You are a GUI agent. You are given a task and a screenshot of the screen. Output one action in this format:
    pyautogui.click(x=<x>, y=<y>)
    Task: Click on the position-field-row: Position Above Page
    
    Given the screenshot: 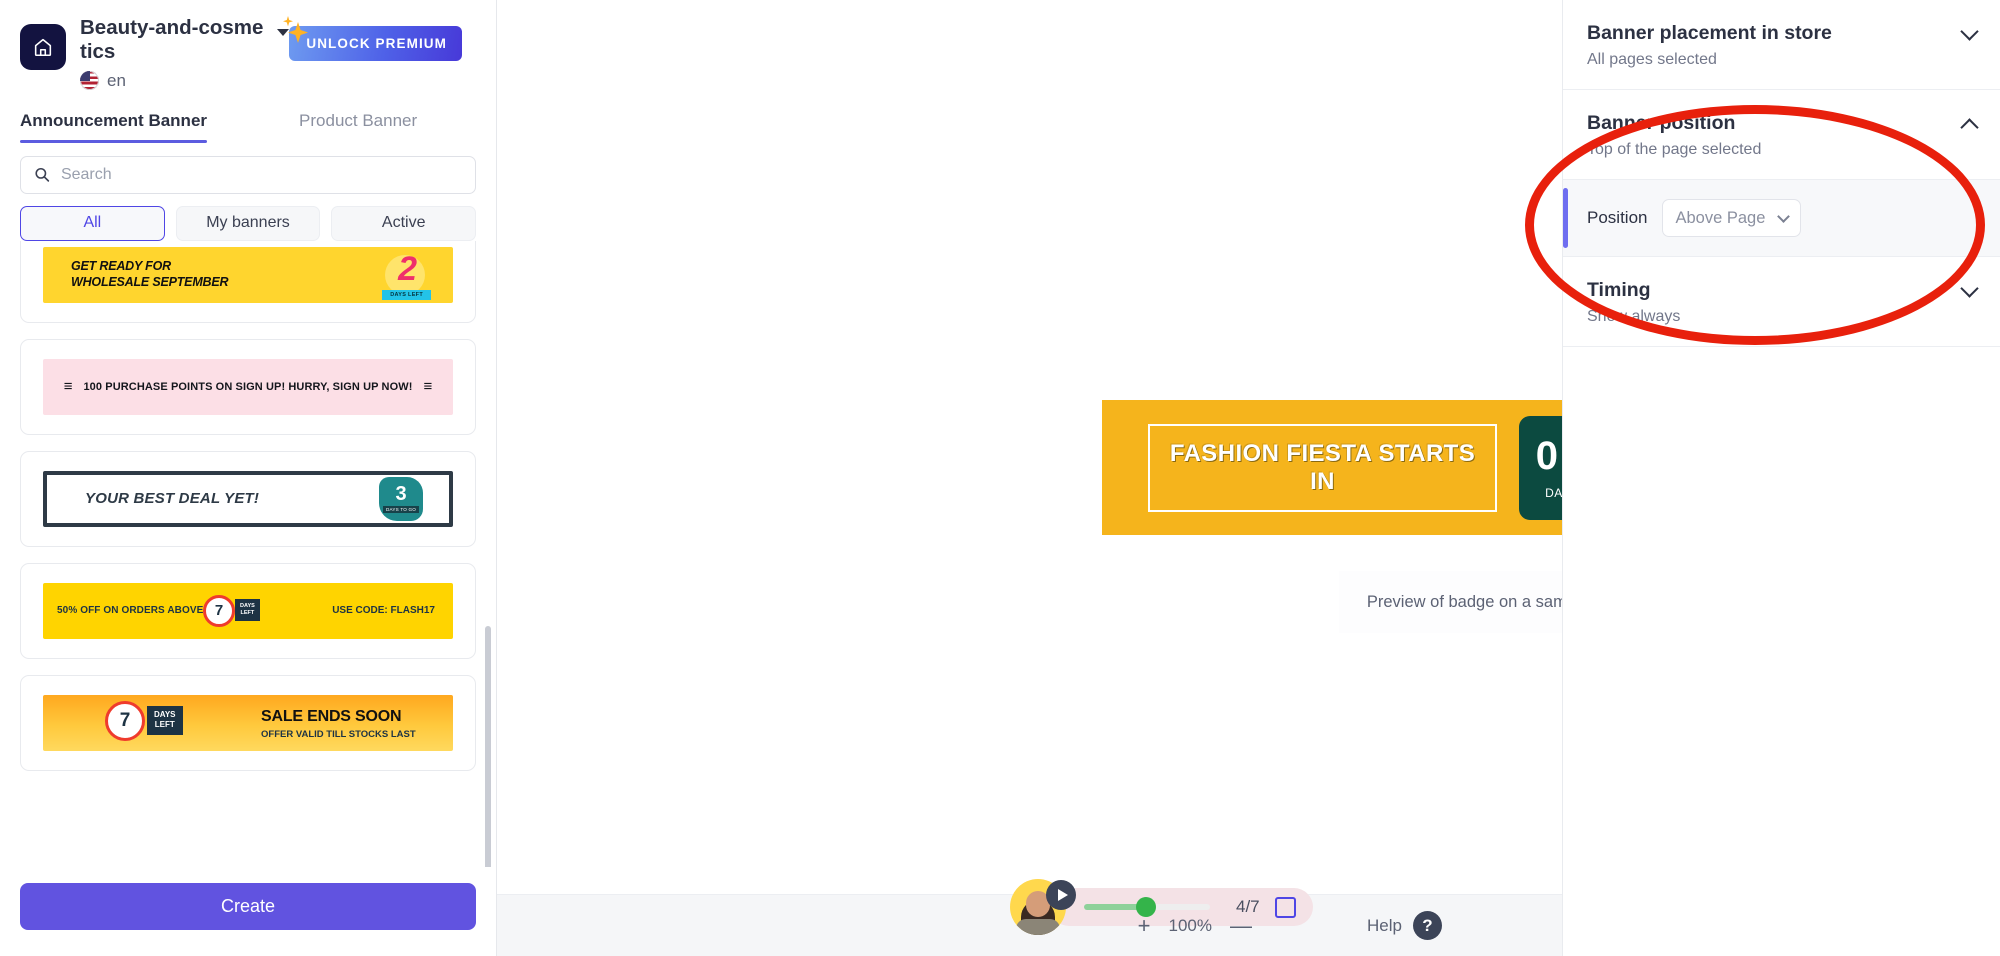 What is the action you would take?
    pyautogui.click(x=1781, y=218)
    